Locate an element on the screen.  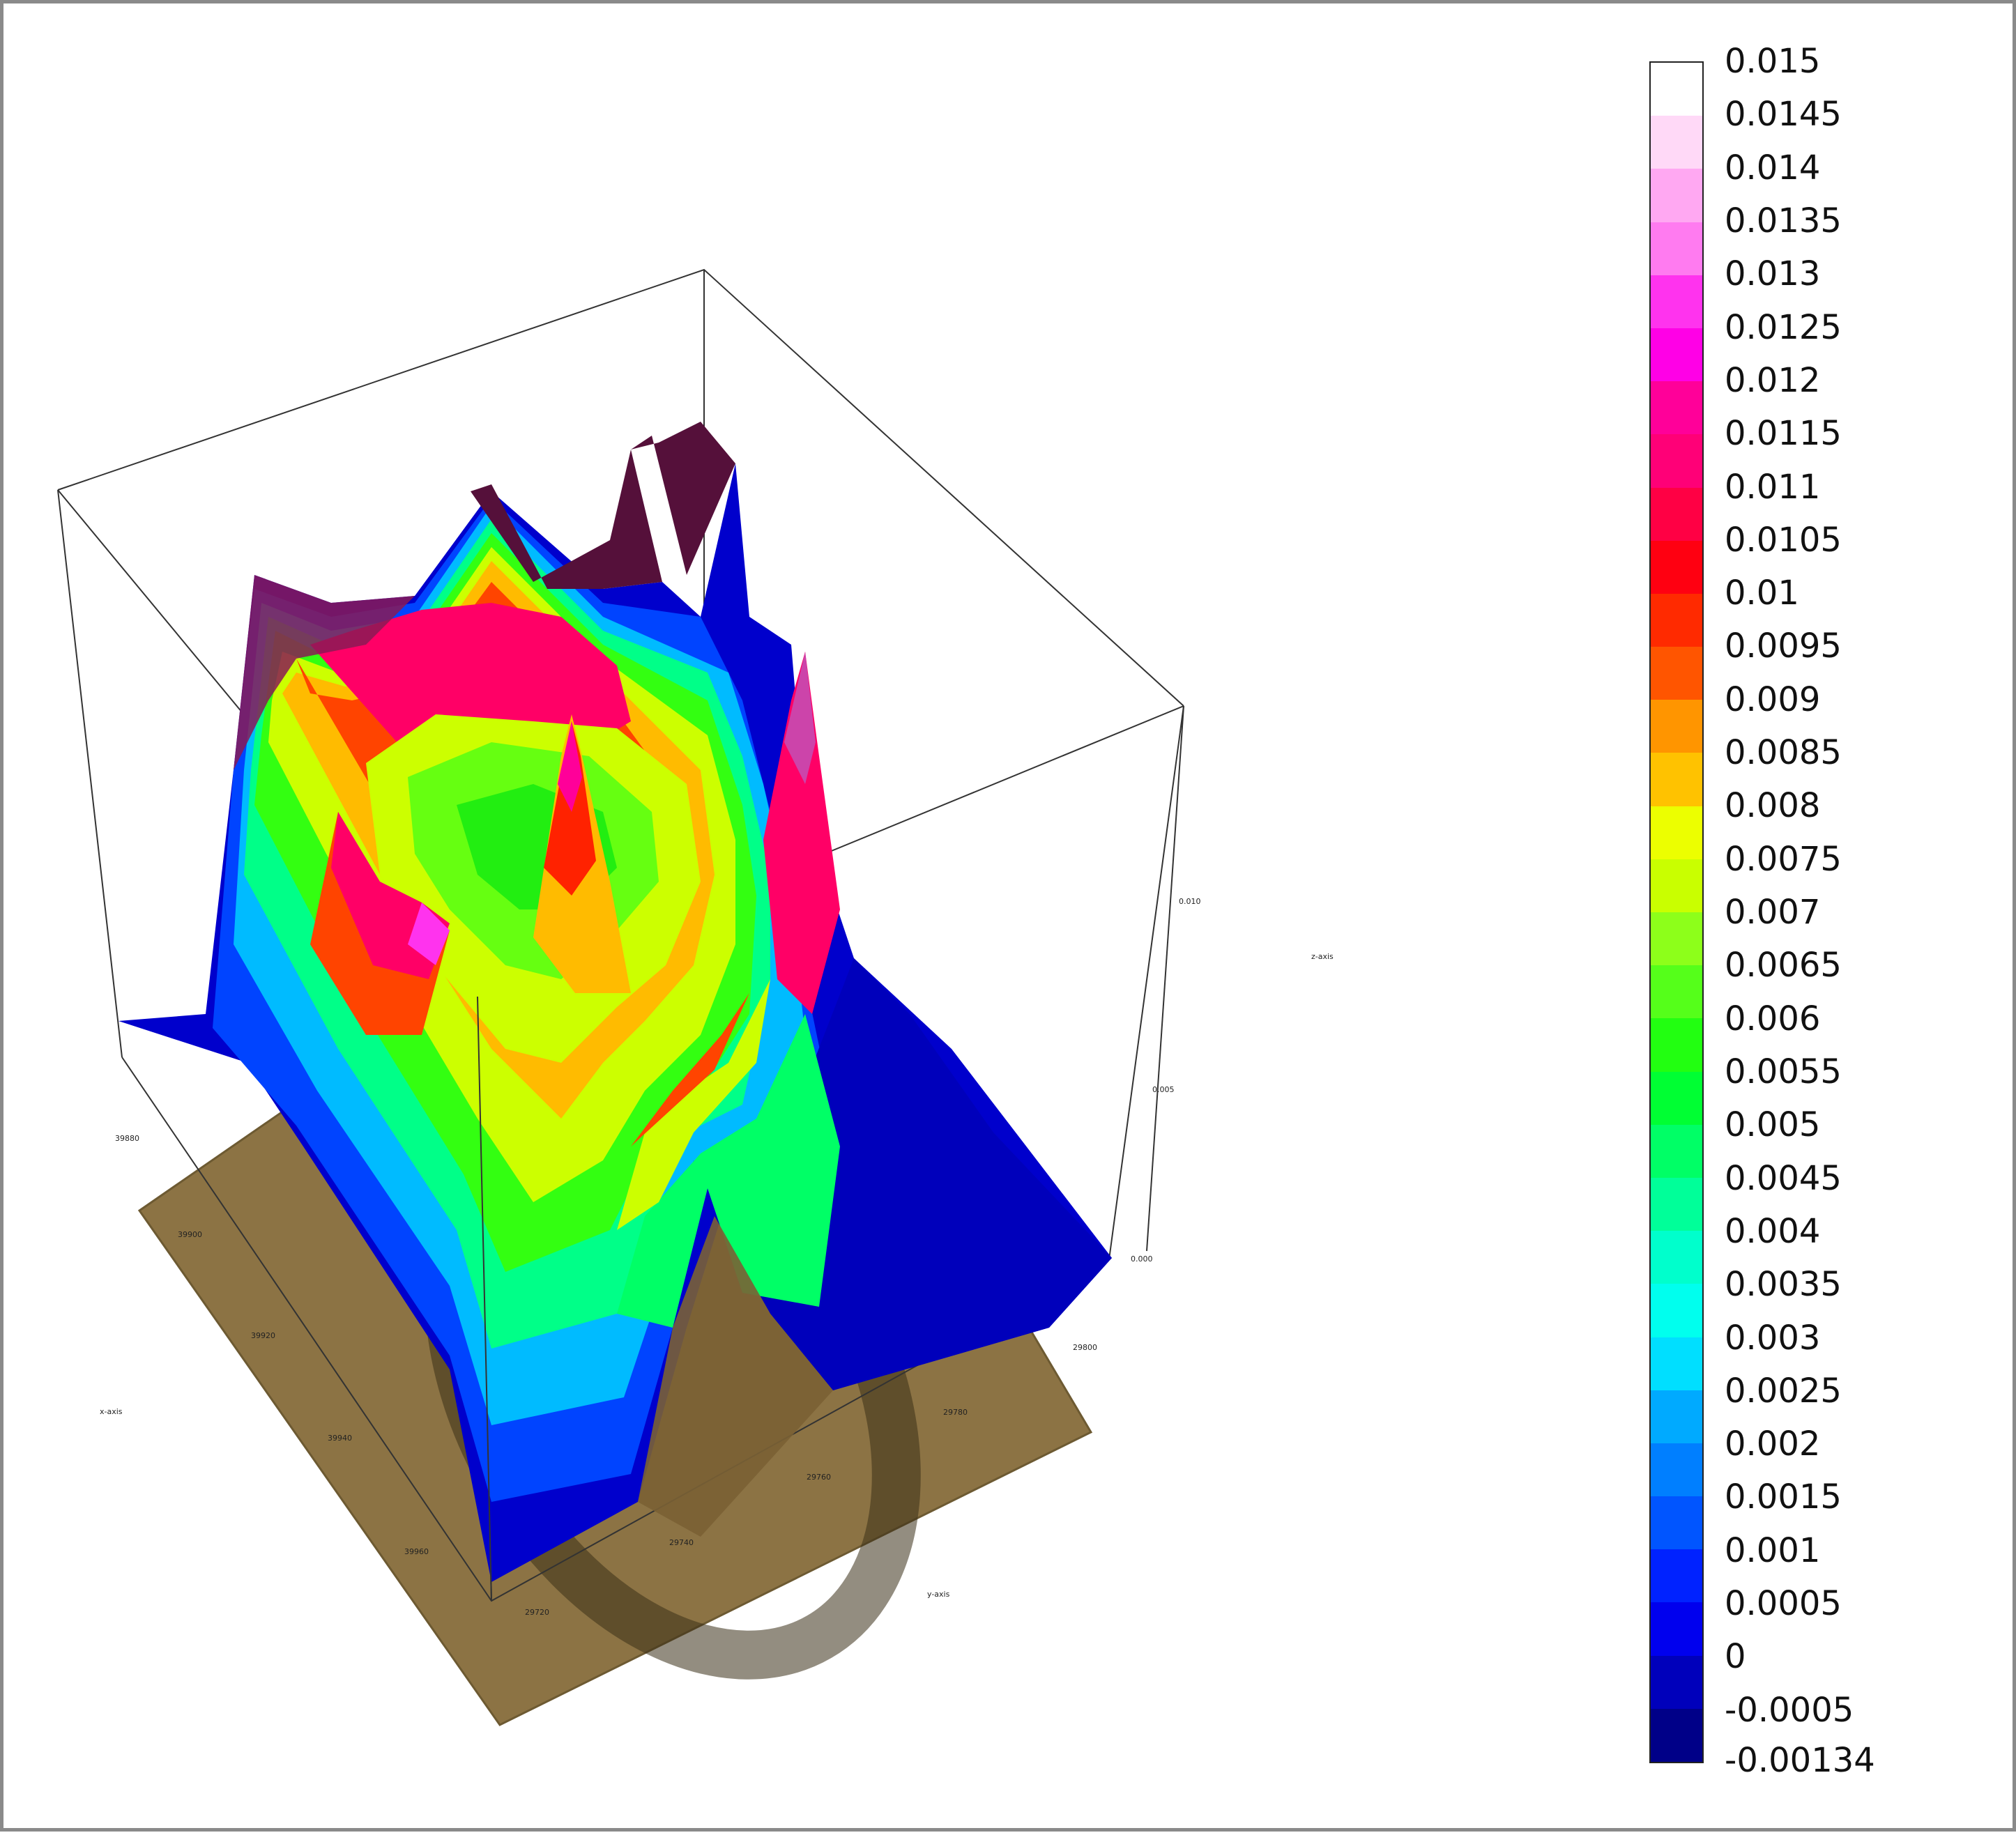
y-axis-label: y-axis is located at coordinates (938, 1594).